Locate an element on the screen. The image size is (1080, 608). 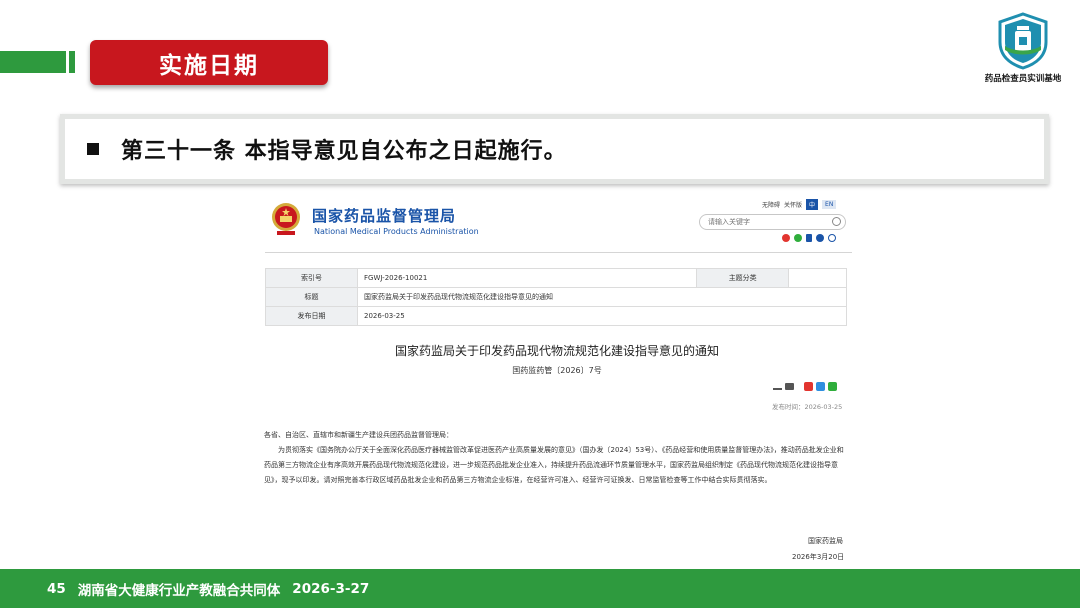
header-divider is located at coordinates (558, 252).